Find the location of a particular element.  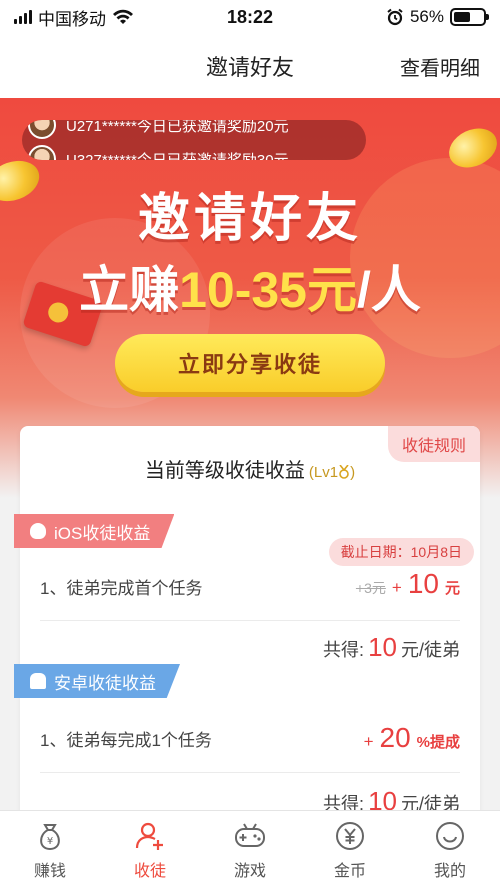

hero-subtitle-amount: 10-35元 is located at coordinates (268, 290).